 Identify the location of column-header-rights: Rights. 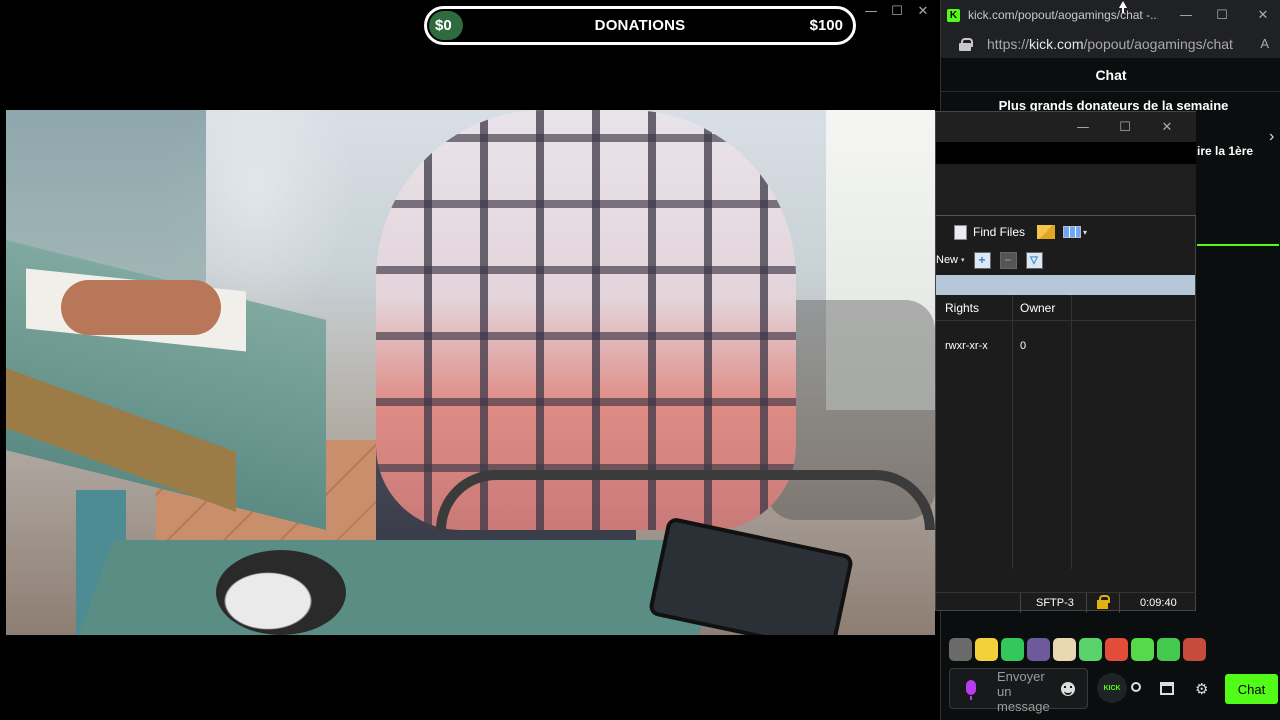
(962, 308).